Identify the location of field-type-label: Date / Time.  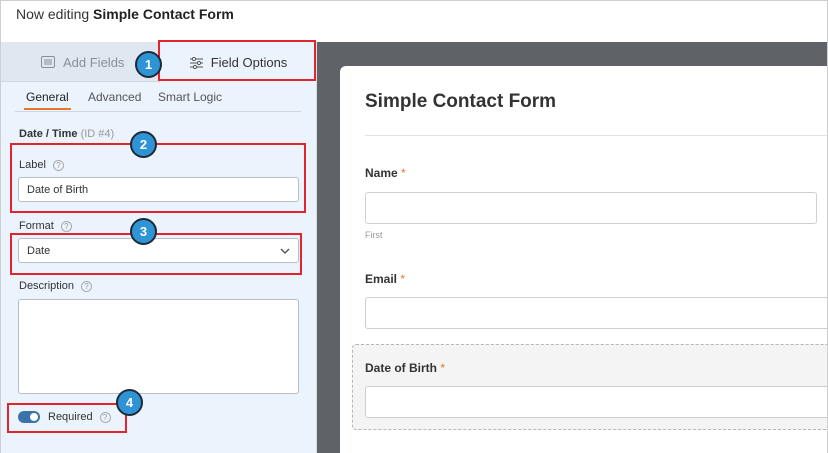
(48, 134).